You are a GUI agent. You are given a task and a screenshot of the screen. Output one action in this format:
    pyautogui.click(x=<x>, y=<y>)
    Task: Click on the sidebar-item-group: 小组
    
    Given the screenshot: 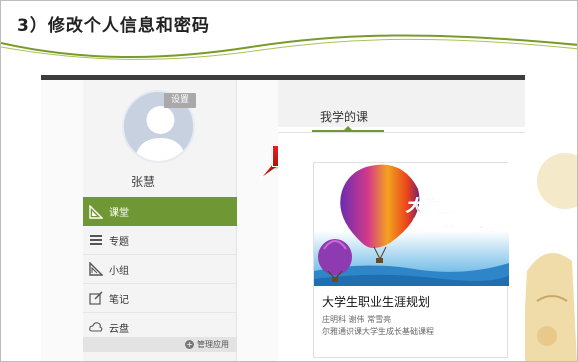 What is the action you would take?
    pyautogui.click(x=160, y=269)
    